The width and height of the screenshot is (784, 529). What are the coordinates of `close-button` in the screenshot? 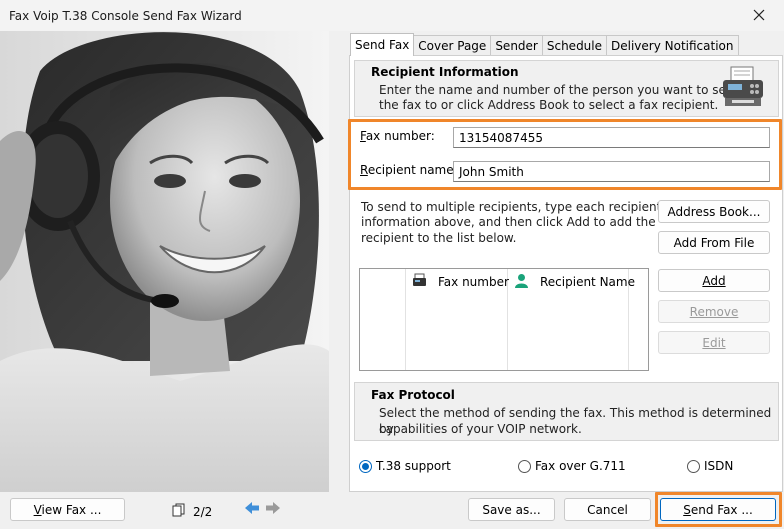 It's located at (759, 15).